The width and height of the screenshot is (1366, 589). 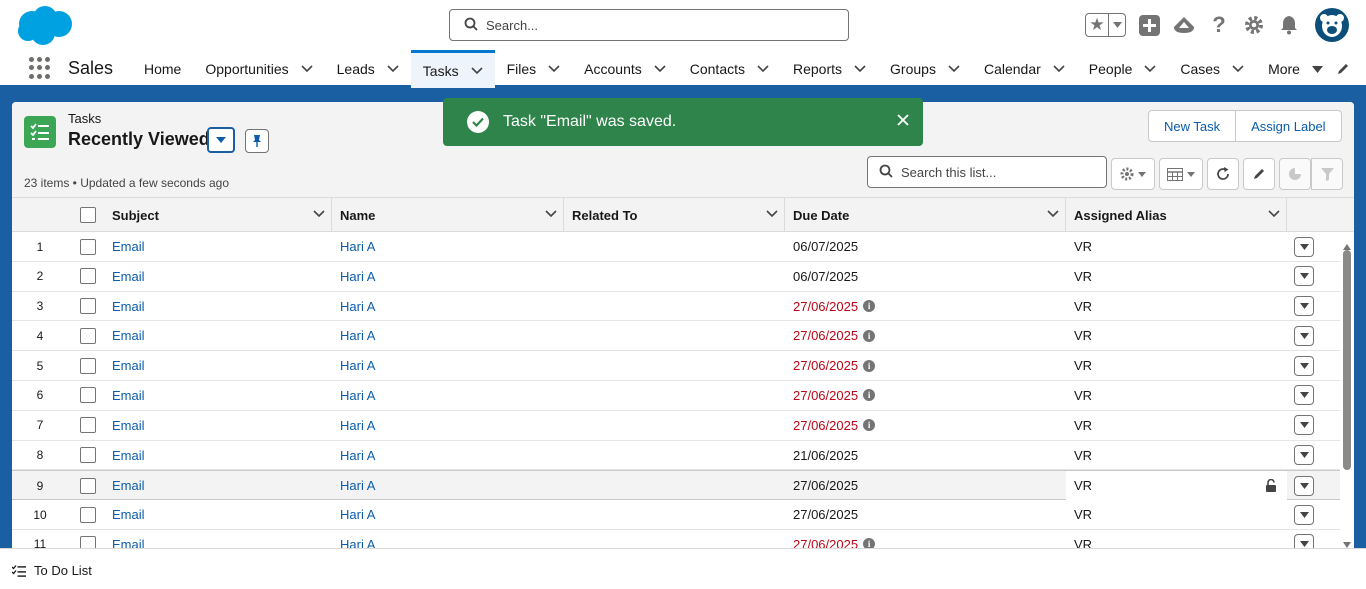 What do you see at coordinates (1105, 25) in the screenshot?
I see `favorites-button-group: ★` at bounding box center [1105, 25].